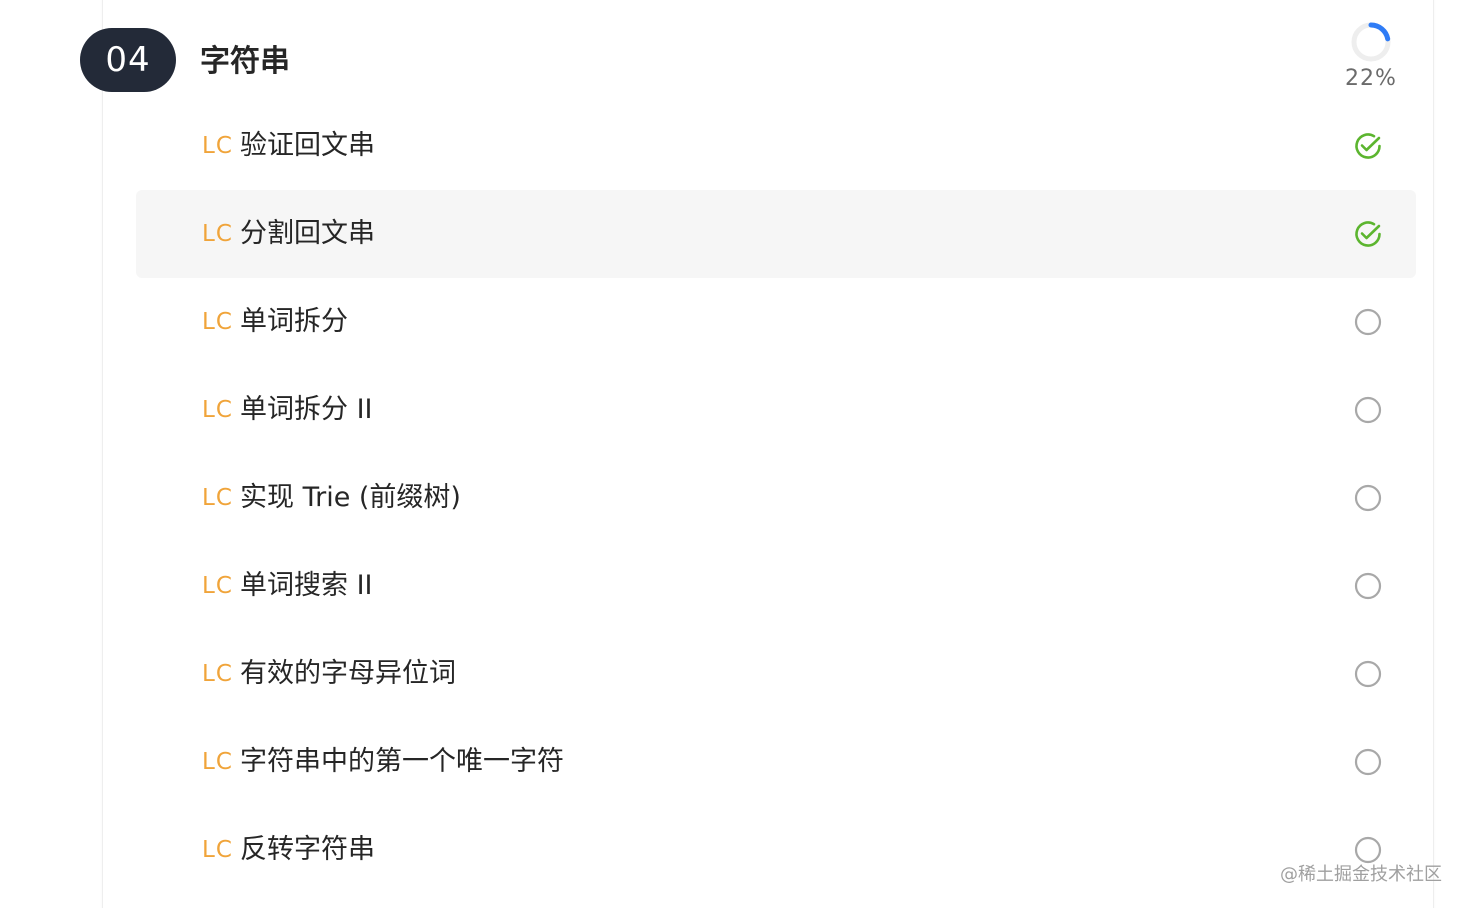 This screenshot has height=908, width=1466. Describe the element at coordinates (128, 60) in the screenshot. I see `section-number-badge: 04` at that location.